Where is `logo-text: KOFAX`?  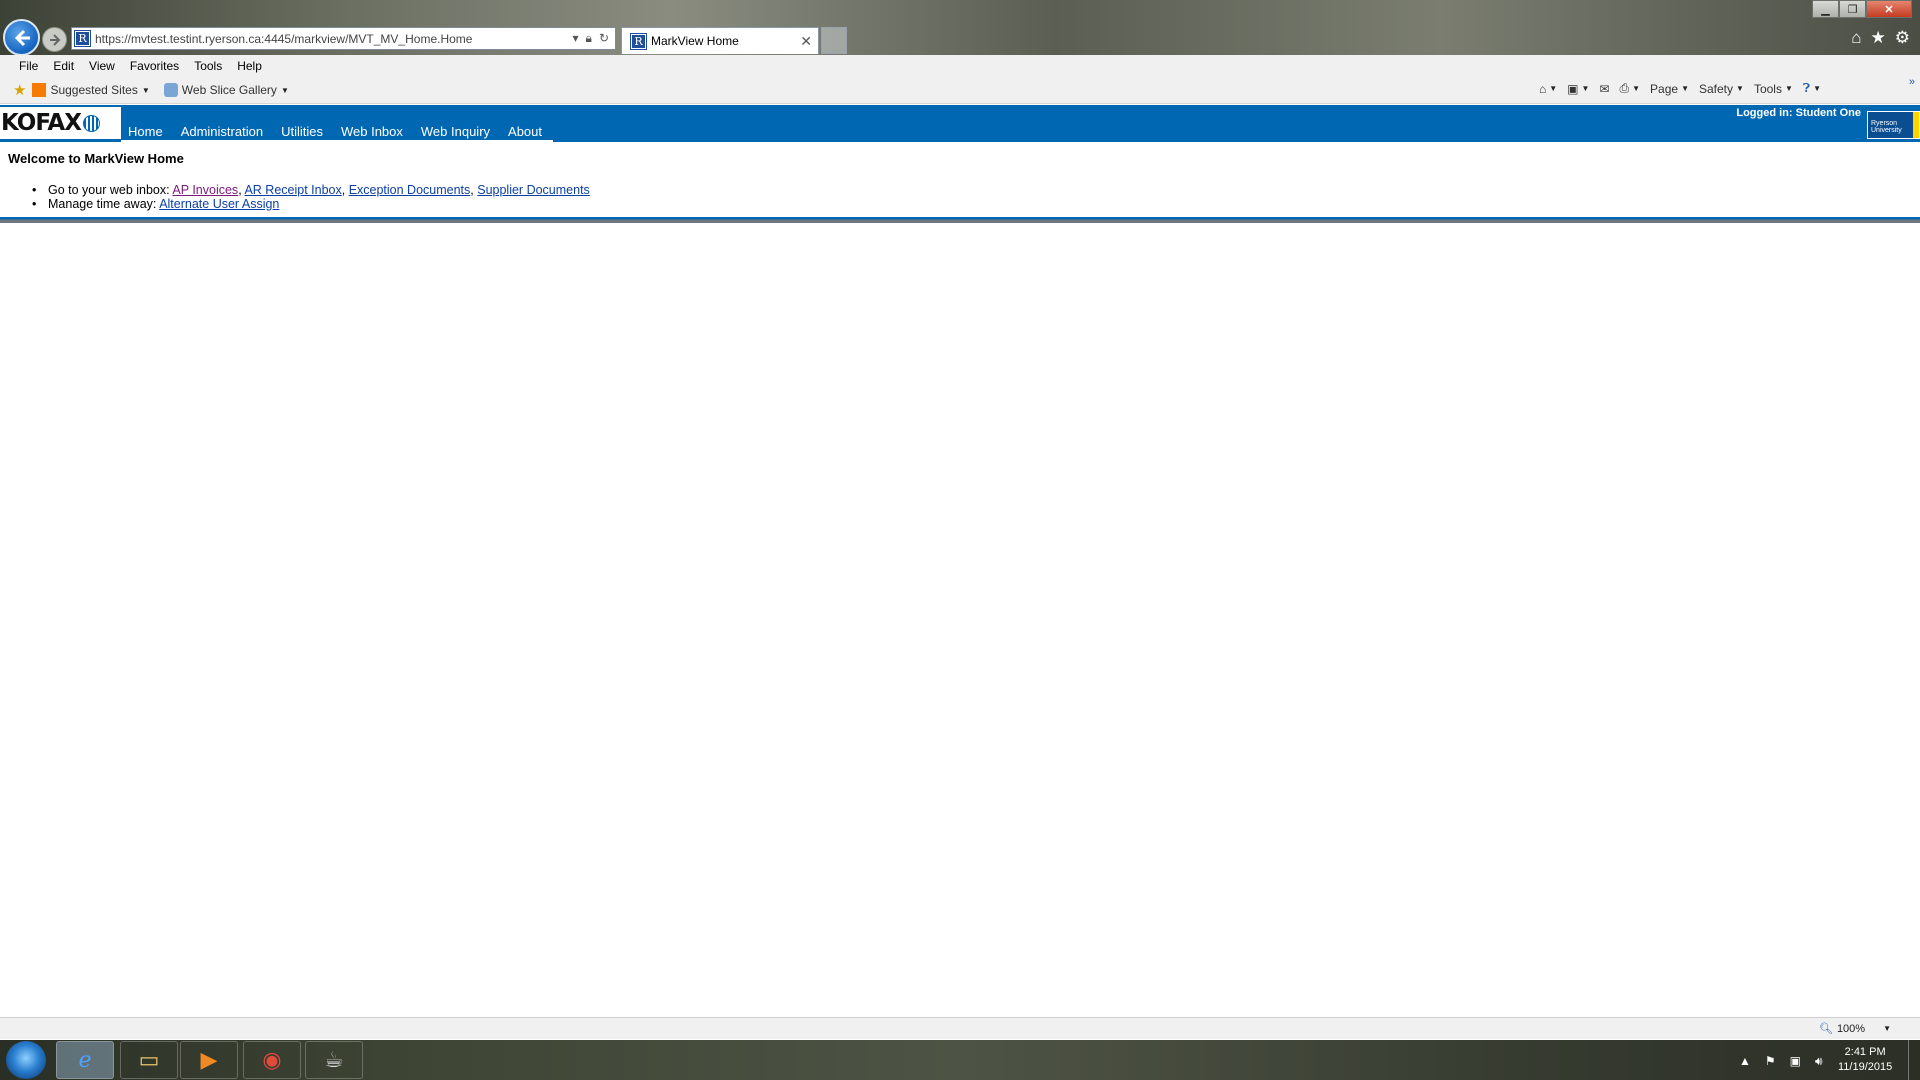
logo-text: KOFAX is located at coordinates (41, 123).